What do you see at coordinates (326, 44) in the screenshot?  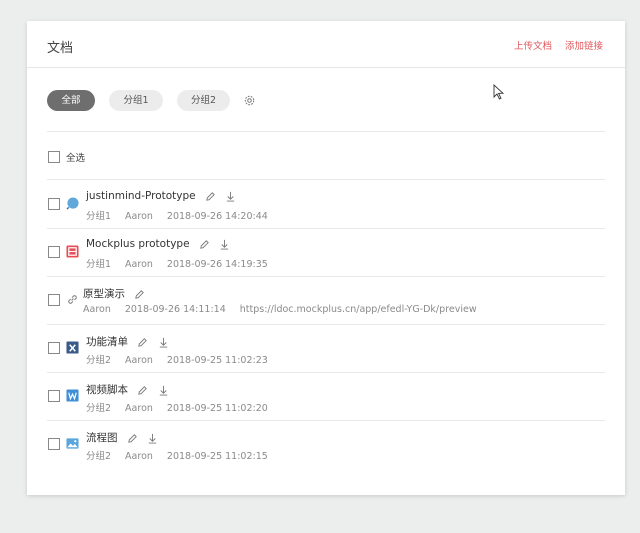 I see `card-header: 文档 上传文档 添加链接` at bounding box center [326, 44].